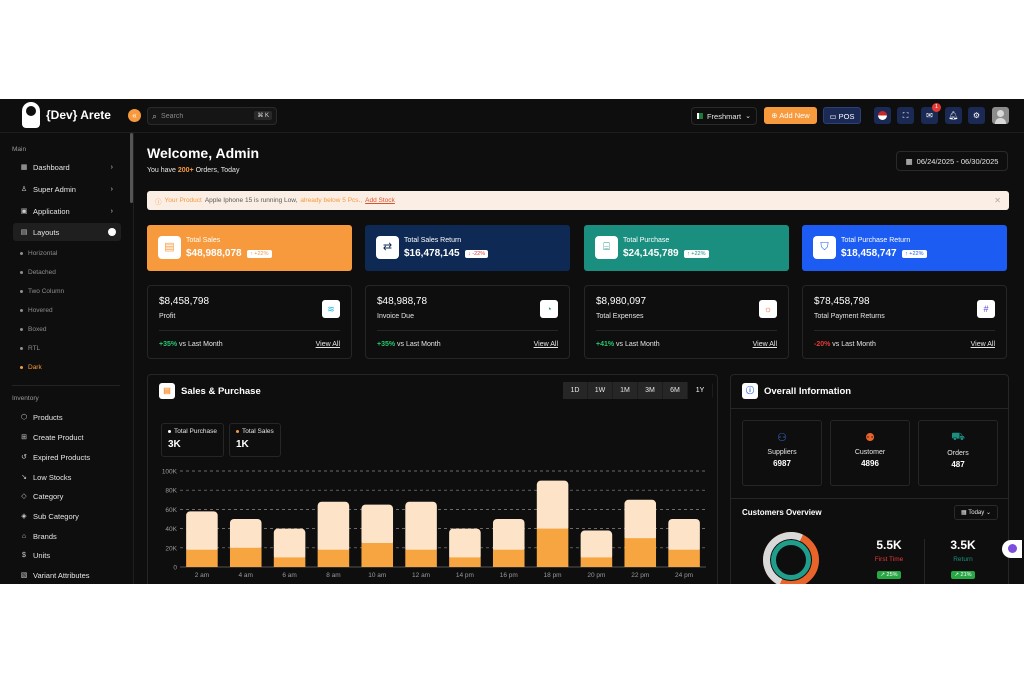 The width and height of the screenshot is (1024, 683). I want to click on date-range-picker: ▦ 06/24/2025 - 06/30/2025, so click(952, 161).